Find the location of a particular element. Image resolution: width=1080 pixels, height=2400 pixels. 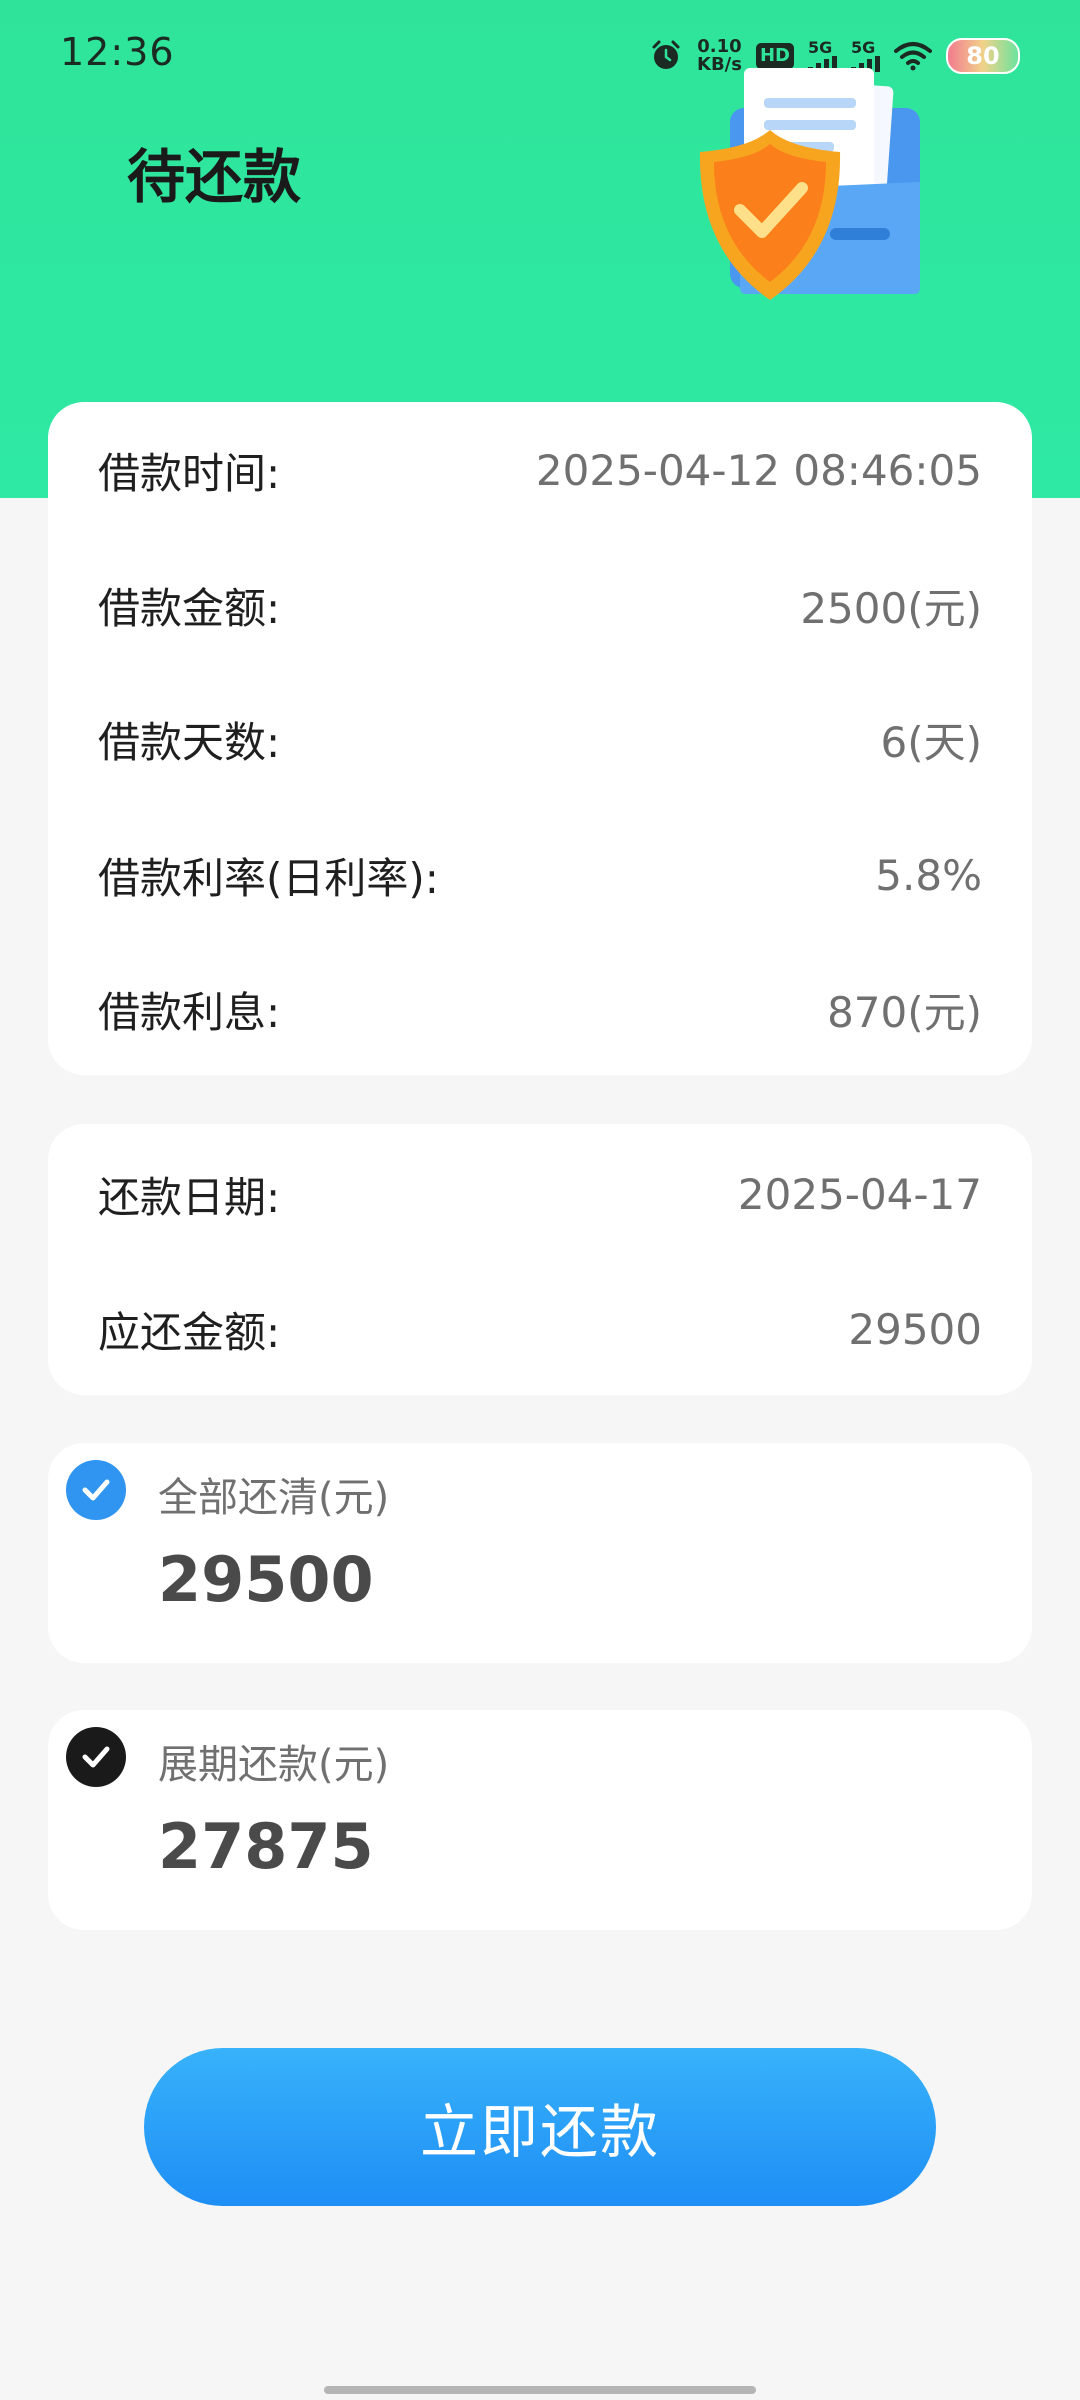

full-repayment-amount: 29500 is located at coordinates (266, 1579).